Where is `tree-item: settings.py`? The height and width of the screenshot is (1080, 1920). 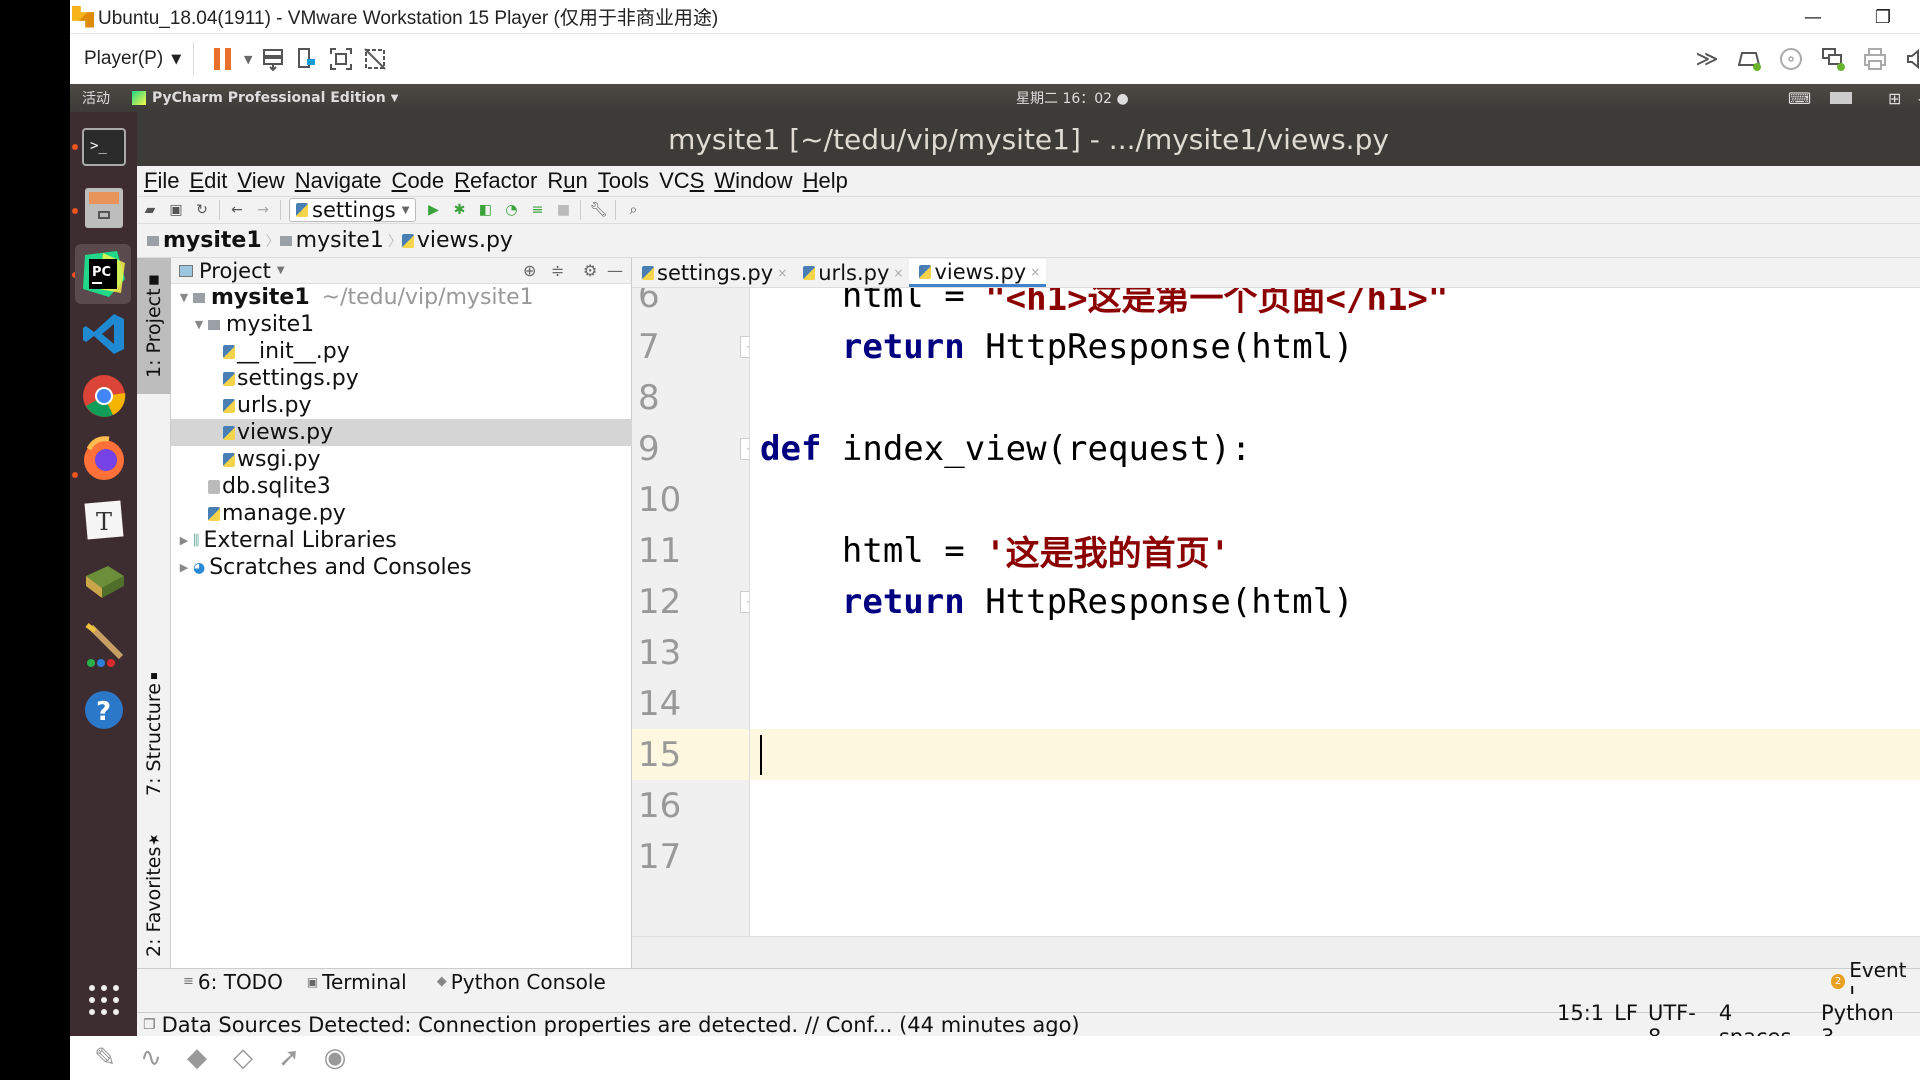 tree-item: settings.py is located at coordinates (401, 378).